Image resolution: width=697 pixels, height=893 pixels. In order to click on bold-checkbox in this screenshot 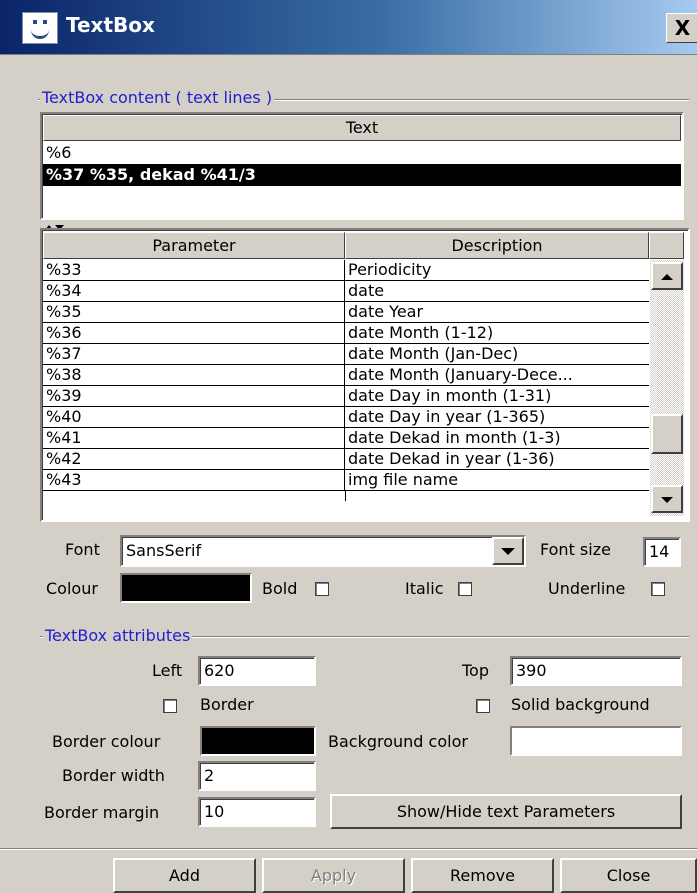, I will do `click(322, 589)`.